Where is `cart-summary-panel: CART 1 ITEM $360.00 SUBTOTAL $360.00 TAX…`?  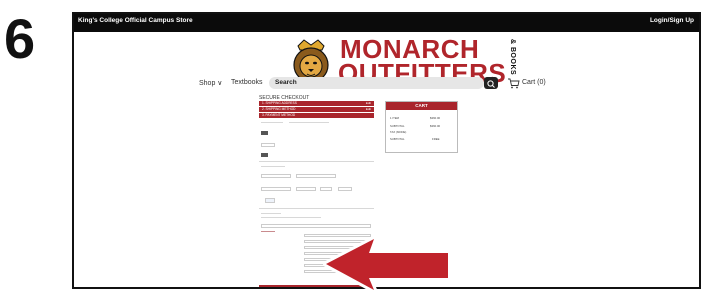 cart-summary-panel: CART 1 ITEM $360.00 SUBTOTAL $360.00 TAX… is located at coordinates (421, 127).